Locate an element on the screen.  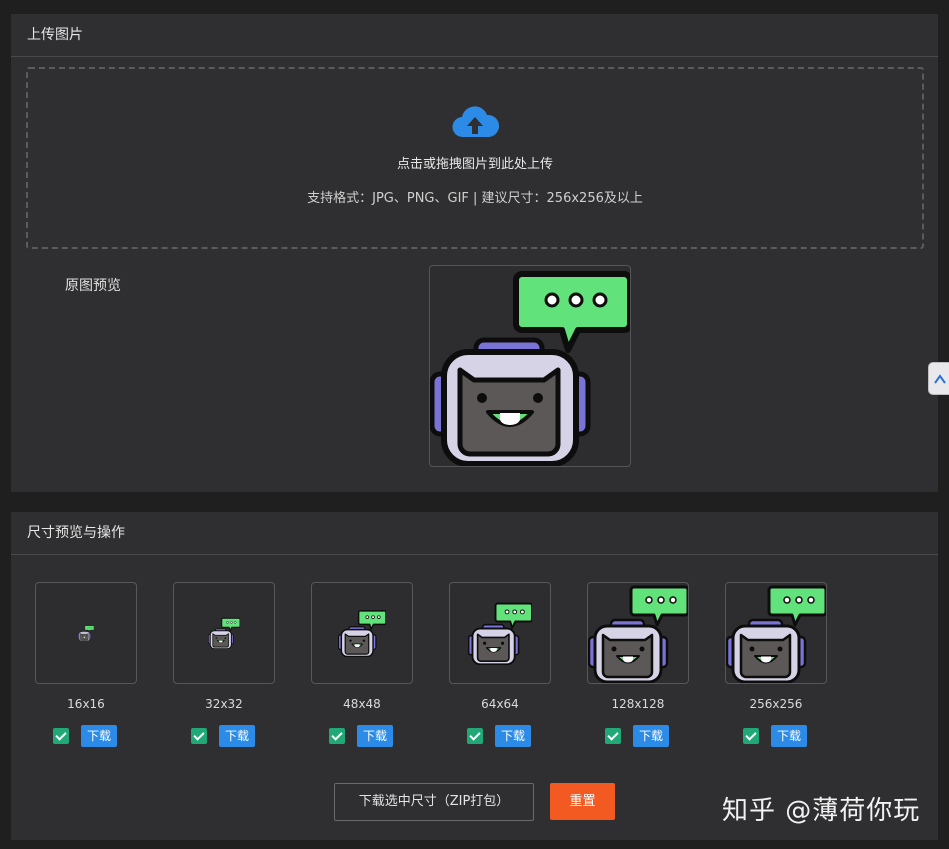
cloud-upload-icon is located at coordinates (475, 122).